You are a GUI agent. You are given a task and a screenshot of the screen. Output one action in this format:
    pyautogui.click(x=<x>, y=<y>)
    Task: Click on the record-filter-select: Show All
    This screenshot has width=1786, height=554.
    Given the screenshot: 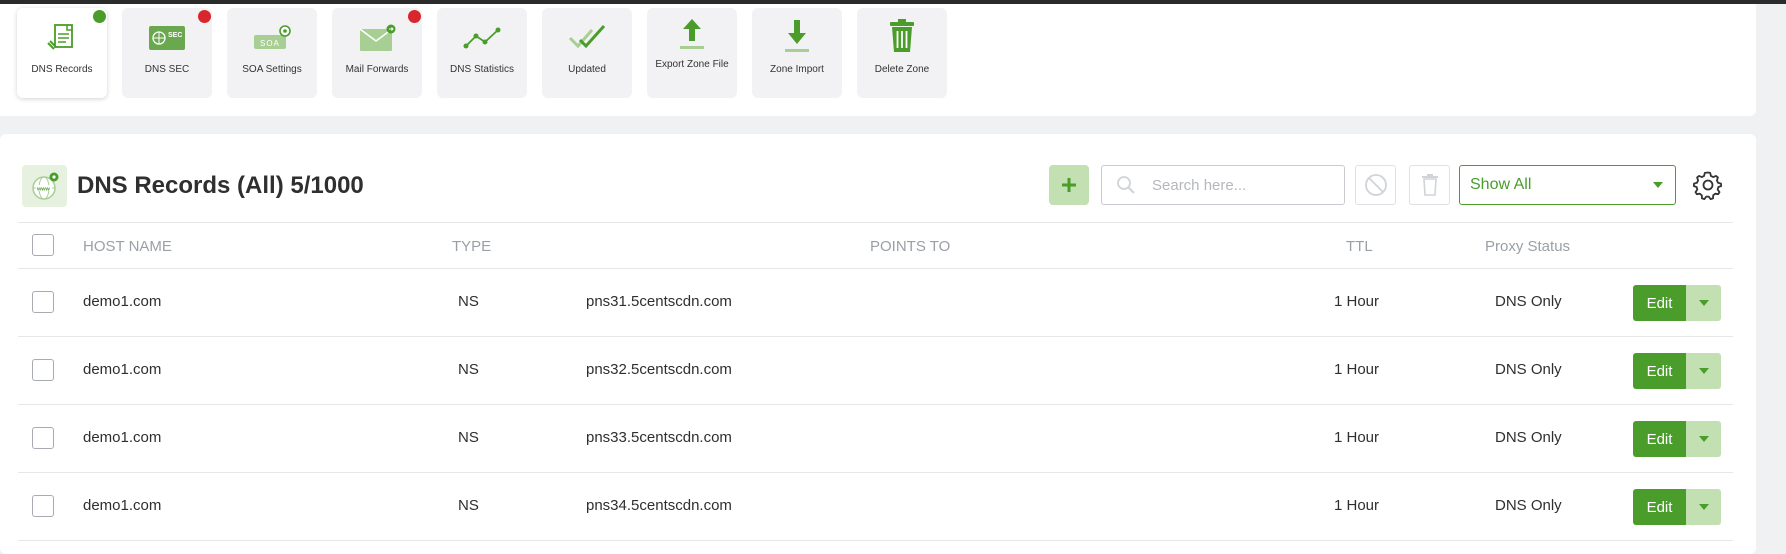 What is the action you would take?
    pyautogui.click(x=1567, y=185)
    